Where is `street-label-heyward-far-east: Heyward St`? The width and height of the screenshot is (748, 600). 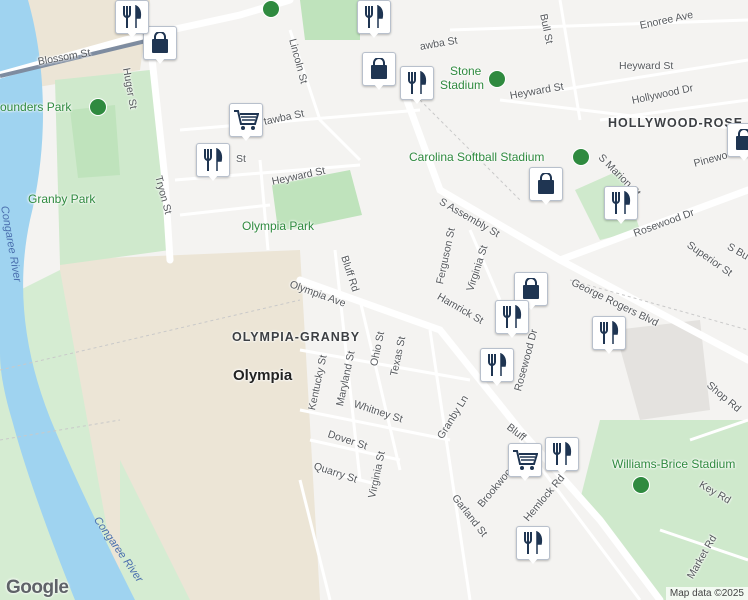
street-label-heyward-far-east: Heyward St is located at coordinates (646, 66).